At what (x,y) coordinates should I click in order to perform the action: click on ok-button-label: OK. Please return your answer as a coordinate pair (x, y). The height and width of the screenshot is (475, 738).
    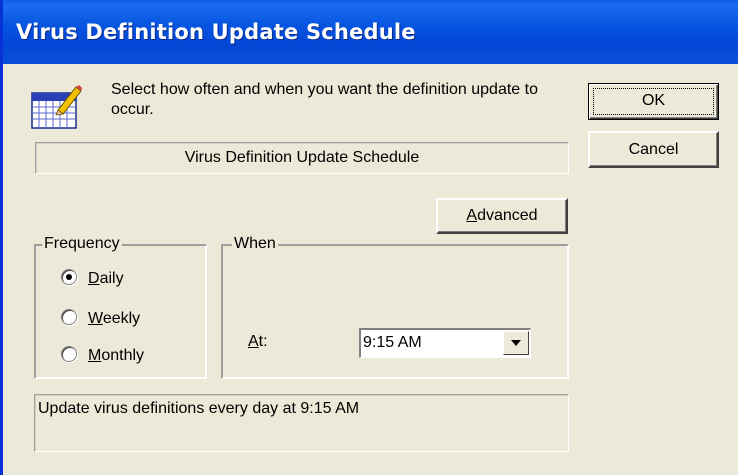
    Looking at the image, I should click on (653, 100).